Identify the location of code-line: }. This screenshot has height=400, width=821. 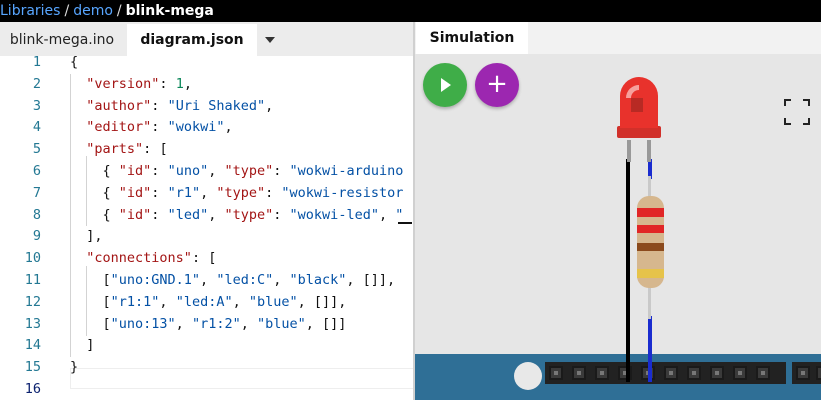
(74, 367).